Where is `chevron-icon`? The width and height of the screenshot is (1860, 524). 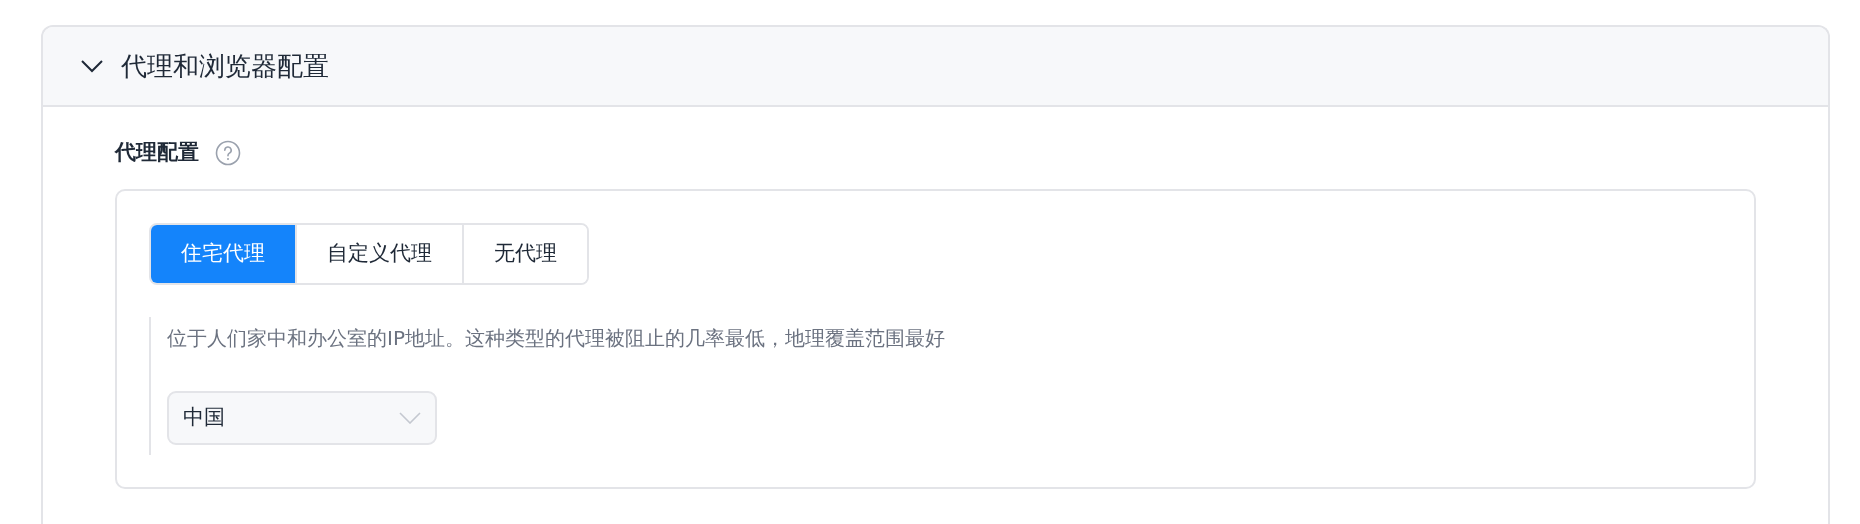
chevron-icon is located at coordinates (92, 66).